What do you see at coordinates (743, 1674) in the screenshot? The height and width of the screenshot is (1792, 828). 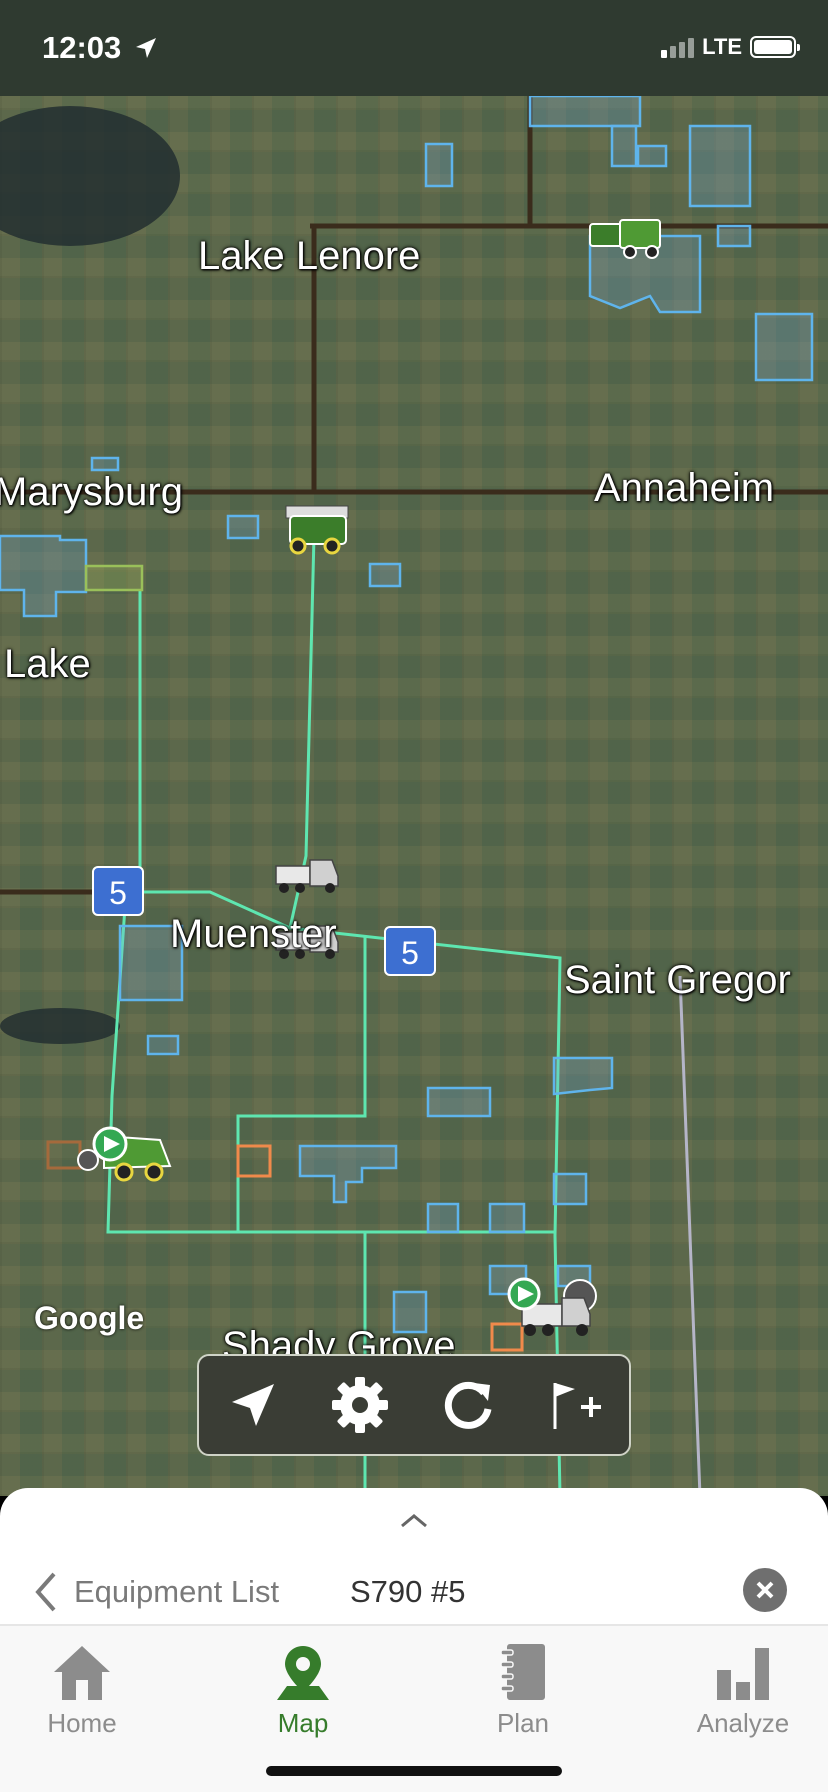 I see `bar-chart-icon` at bounding box center [743, 1674].